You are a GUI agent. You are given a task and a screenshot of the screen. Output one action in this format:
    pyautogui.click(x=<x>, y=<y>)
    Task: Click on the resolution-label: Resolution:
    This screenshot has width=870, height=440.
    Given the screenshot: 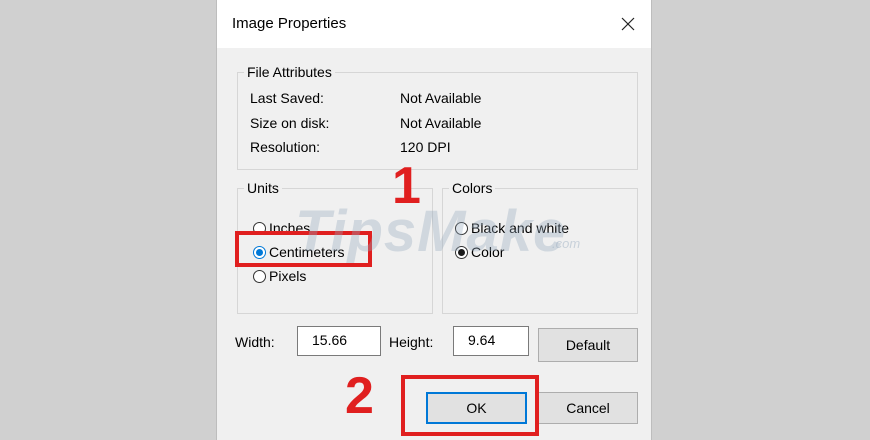 What is the action you would take?
    pyautogui.click(x=285, y=147)
    